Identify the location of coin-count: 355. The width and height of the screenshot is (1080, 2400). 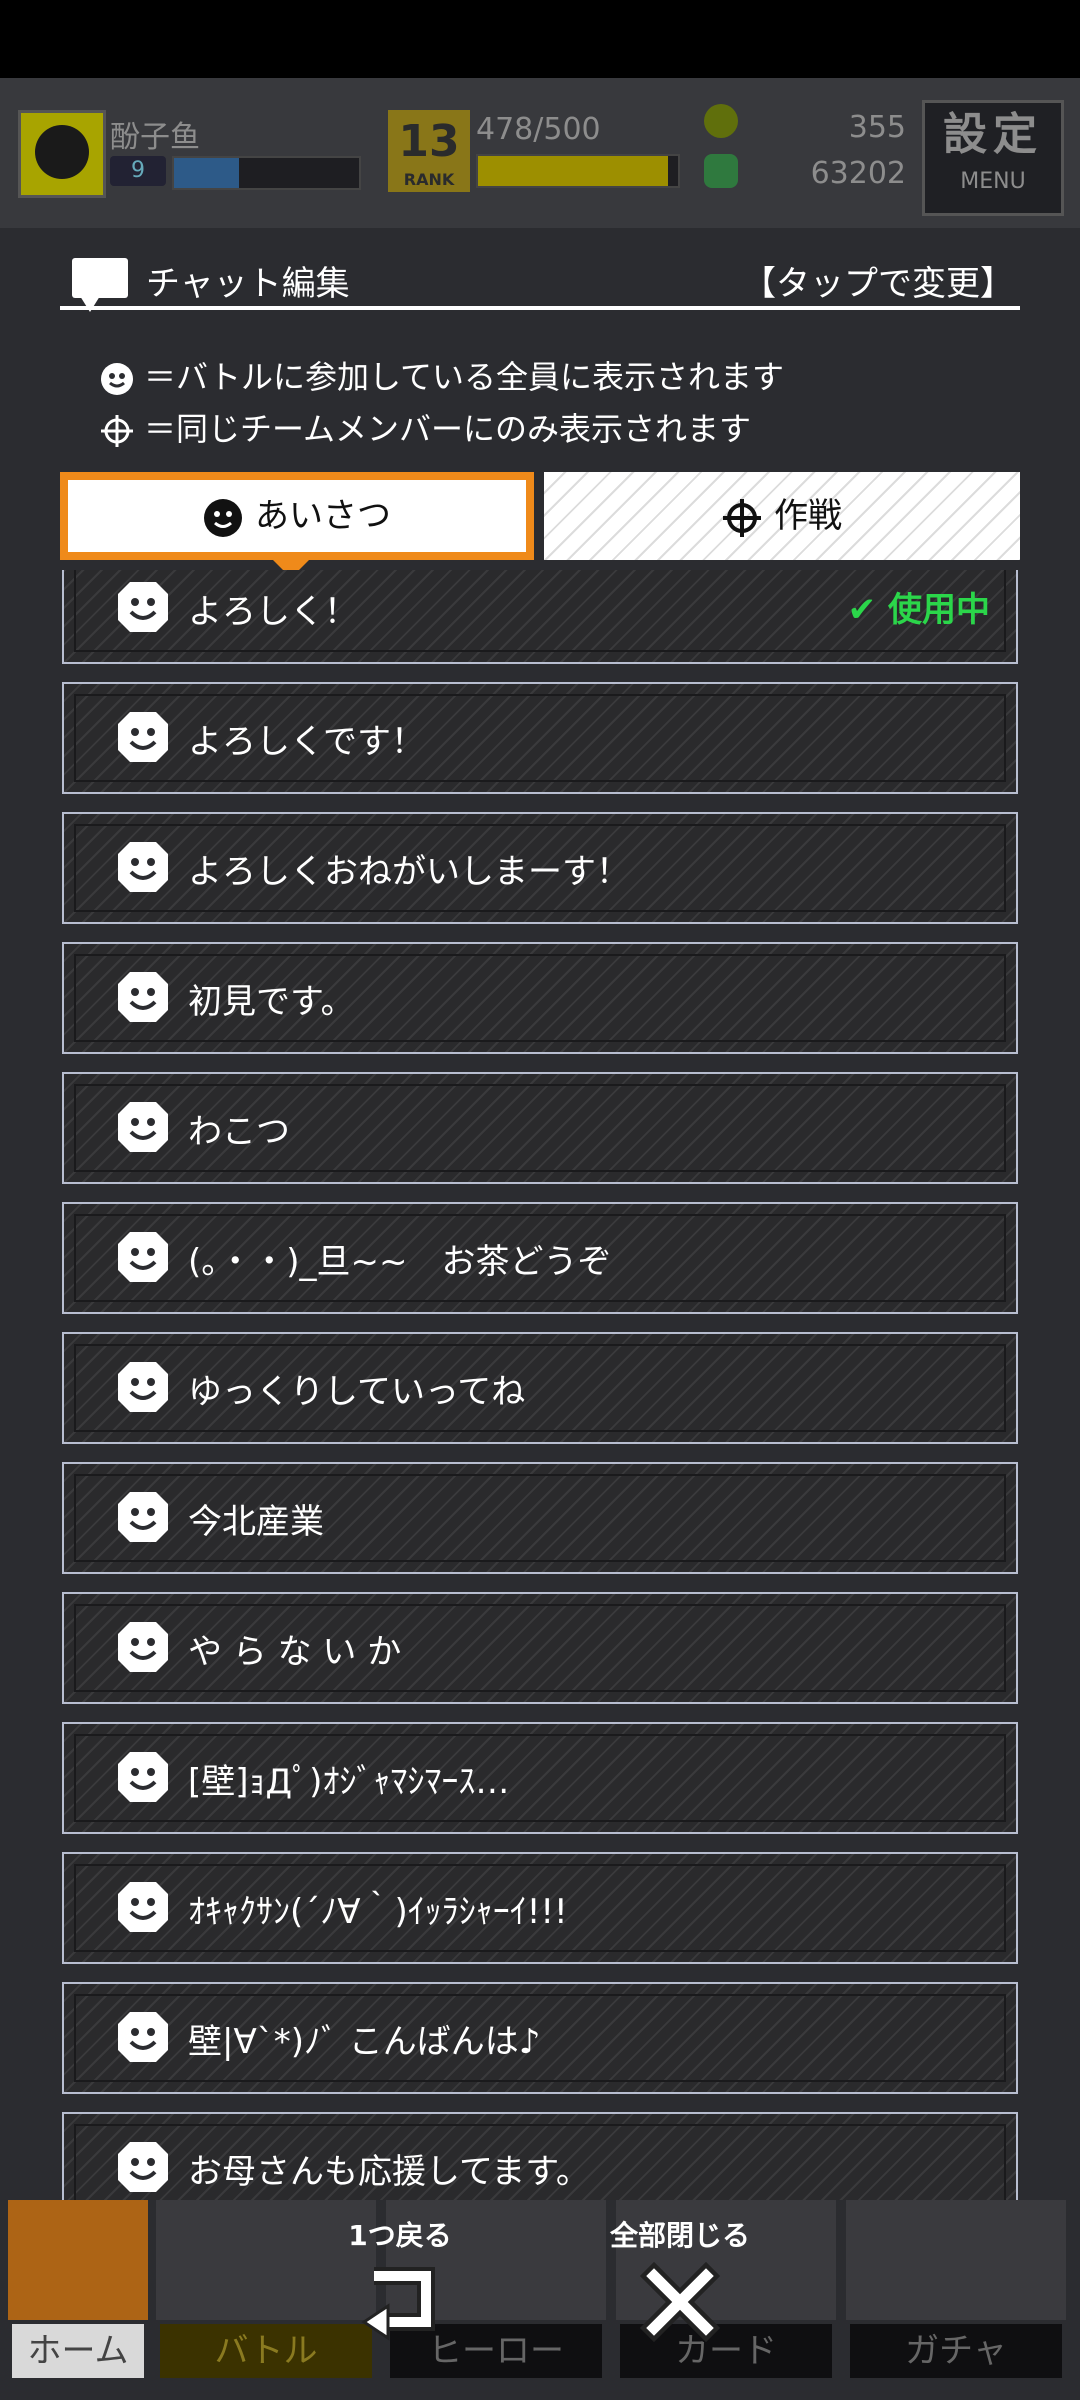
(877, 127).